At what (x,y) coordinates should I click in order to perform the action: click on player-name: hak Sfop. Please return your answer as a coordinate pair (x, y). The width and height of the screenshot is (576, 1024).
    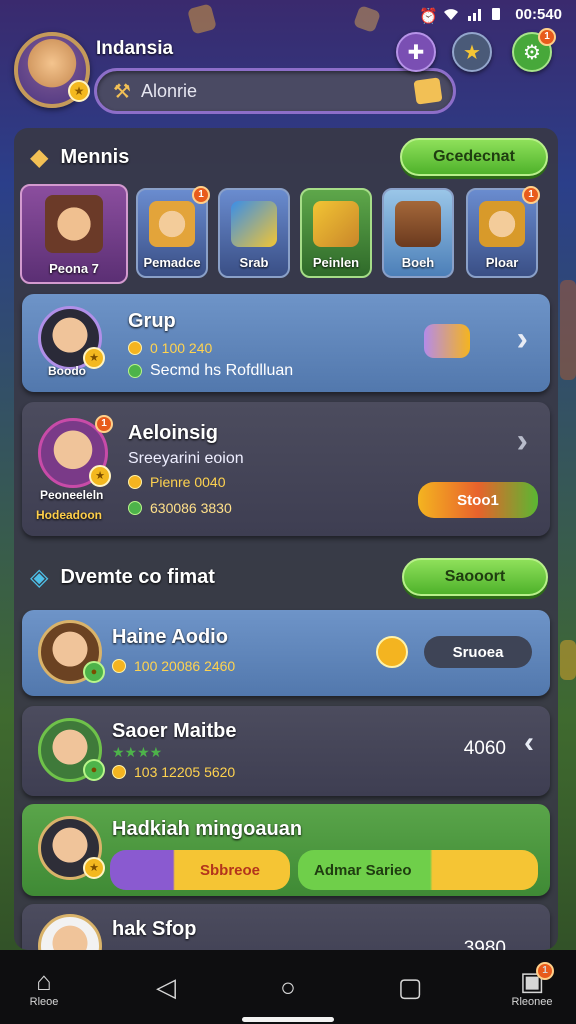
    Looking at the image, I should click on (154, 929).